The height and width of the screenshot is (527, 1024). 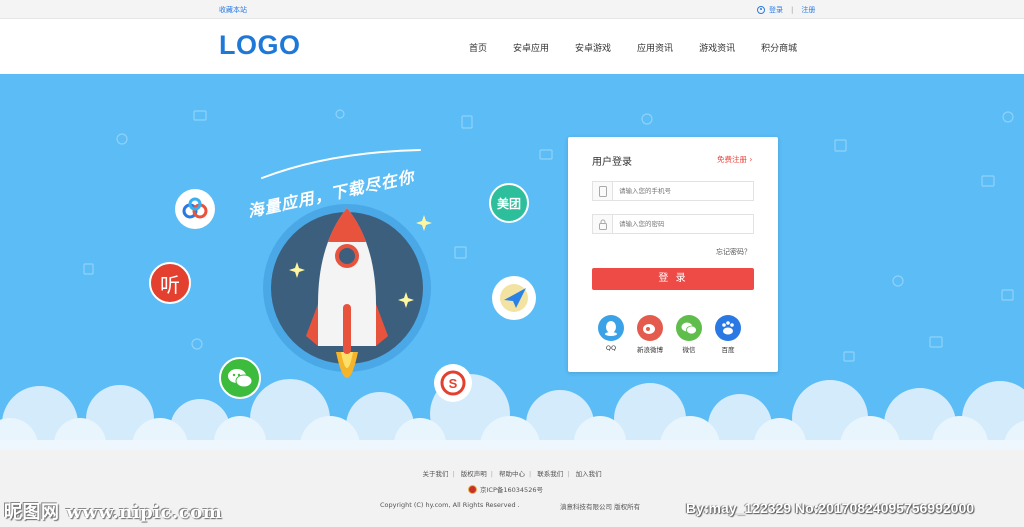 I want to click on phone-input, so click(x=683, y=191).